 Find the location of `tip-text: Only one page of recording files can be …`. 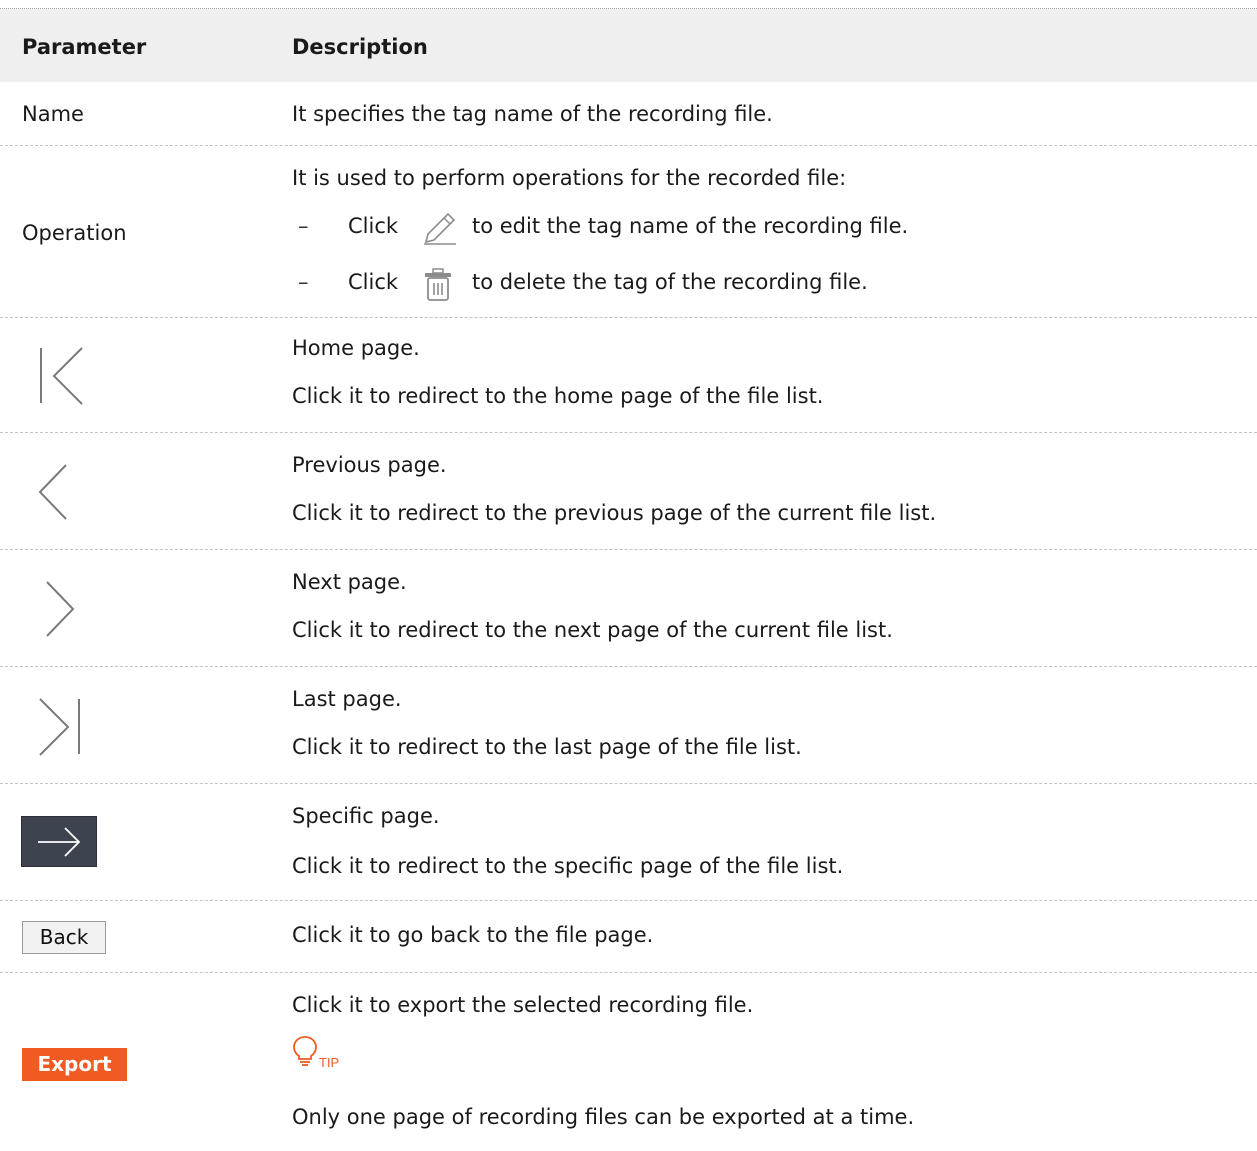

tip-text: Only one page of recording files can be … is located at coordinates (603, 1117).